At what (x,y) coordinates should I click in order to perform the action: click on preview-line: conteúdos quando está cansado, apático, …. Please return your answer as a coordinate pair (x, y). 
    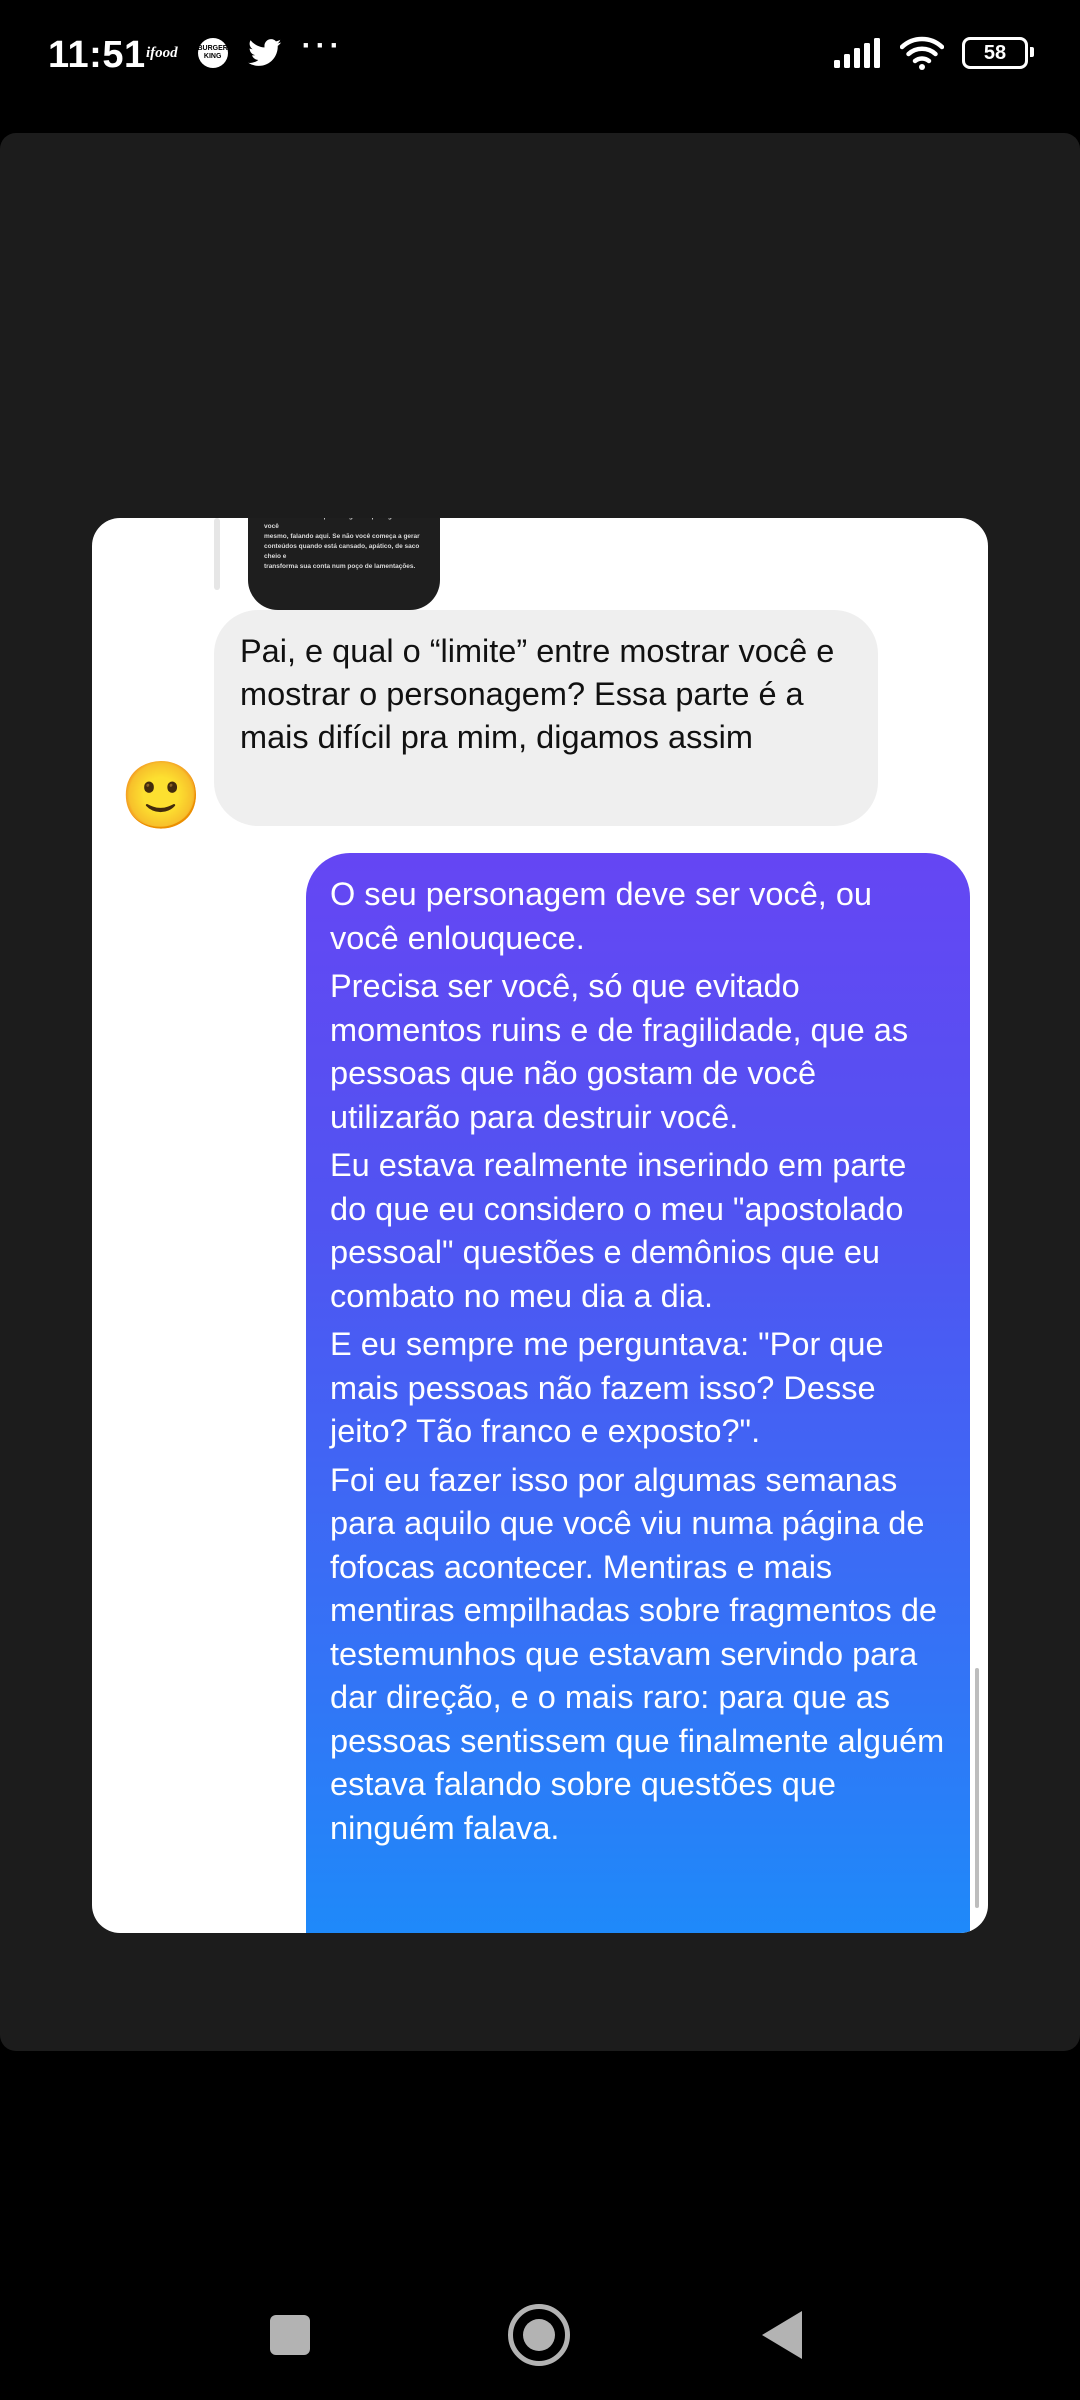
    Looking at the image, I should click on (342, 551).